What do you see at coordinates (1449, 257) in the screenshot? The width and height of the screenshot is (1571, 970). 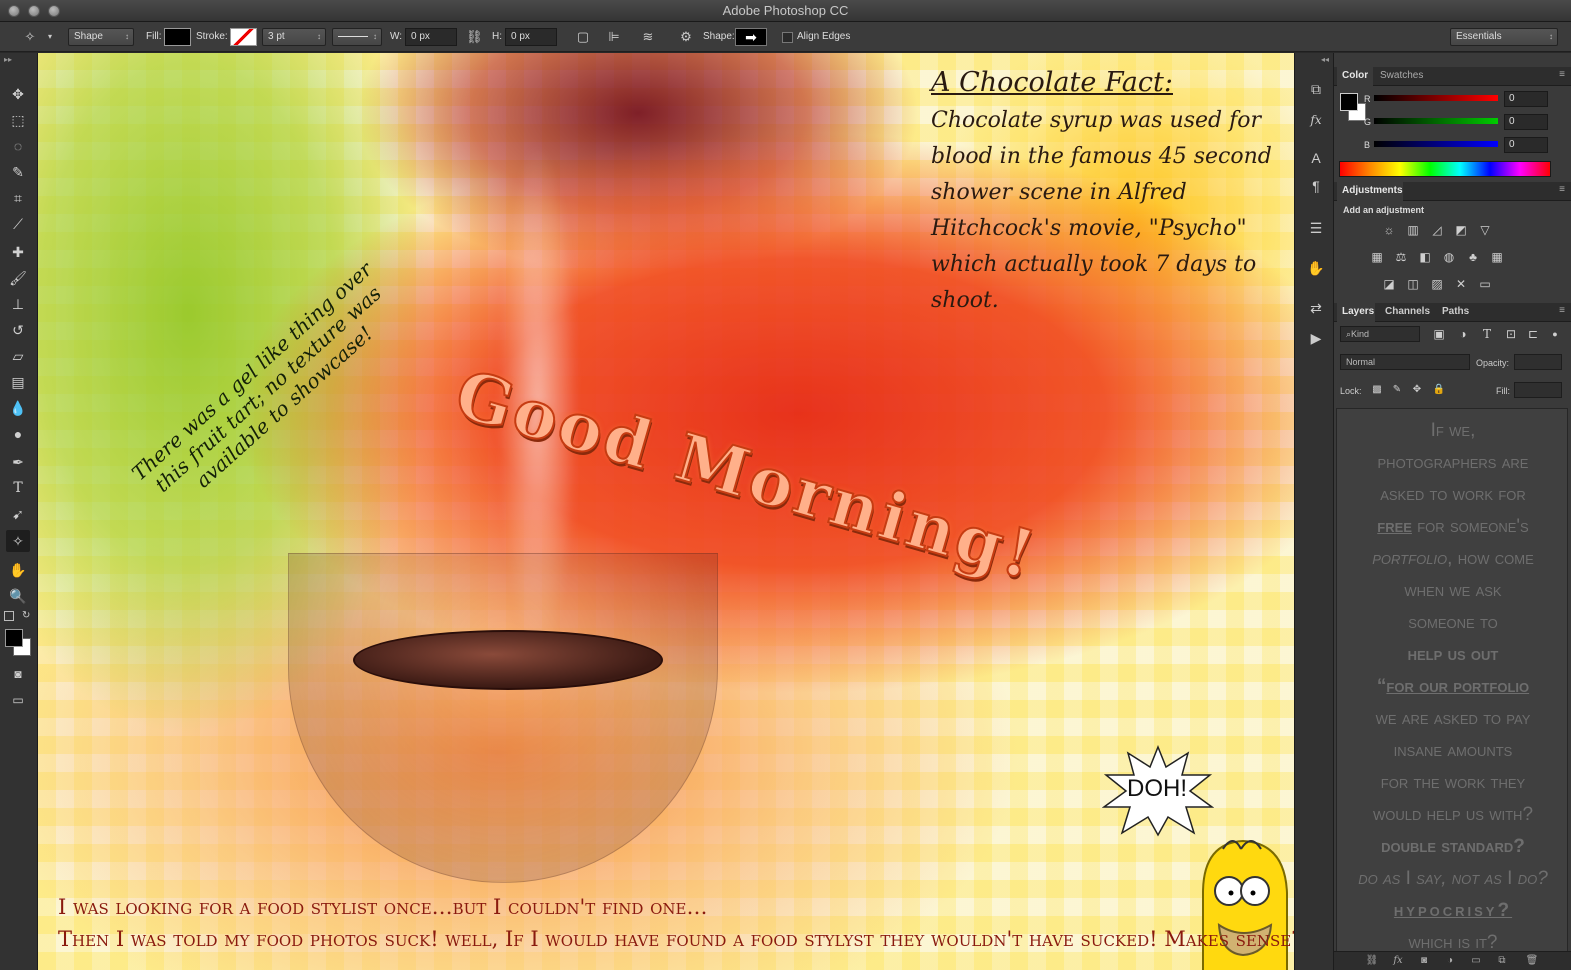 I see `photo-filter-icon: ◍` at bounding box center [1449, 257].